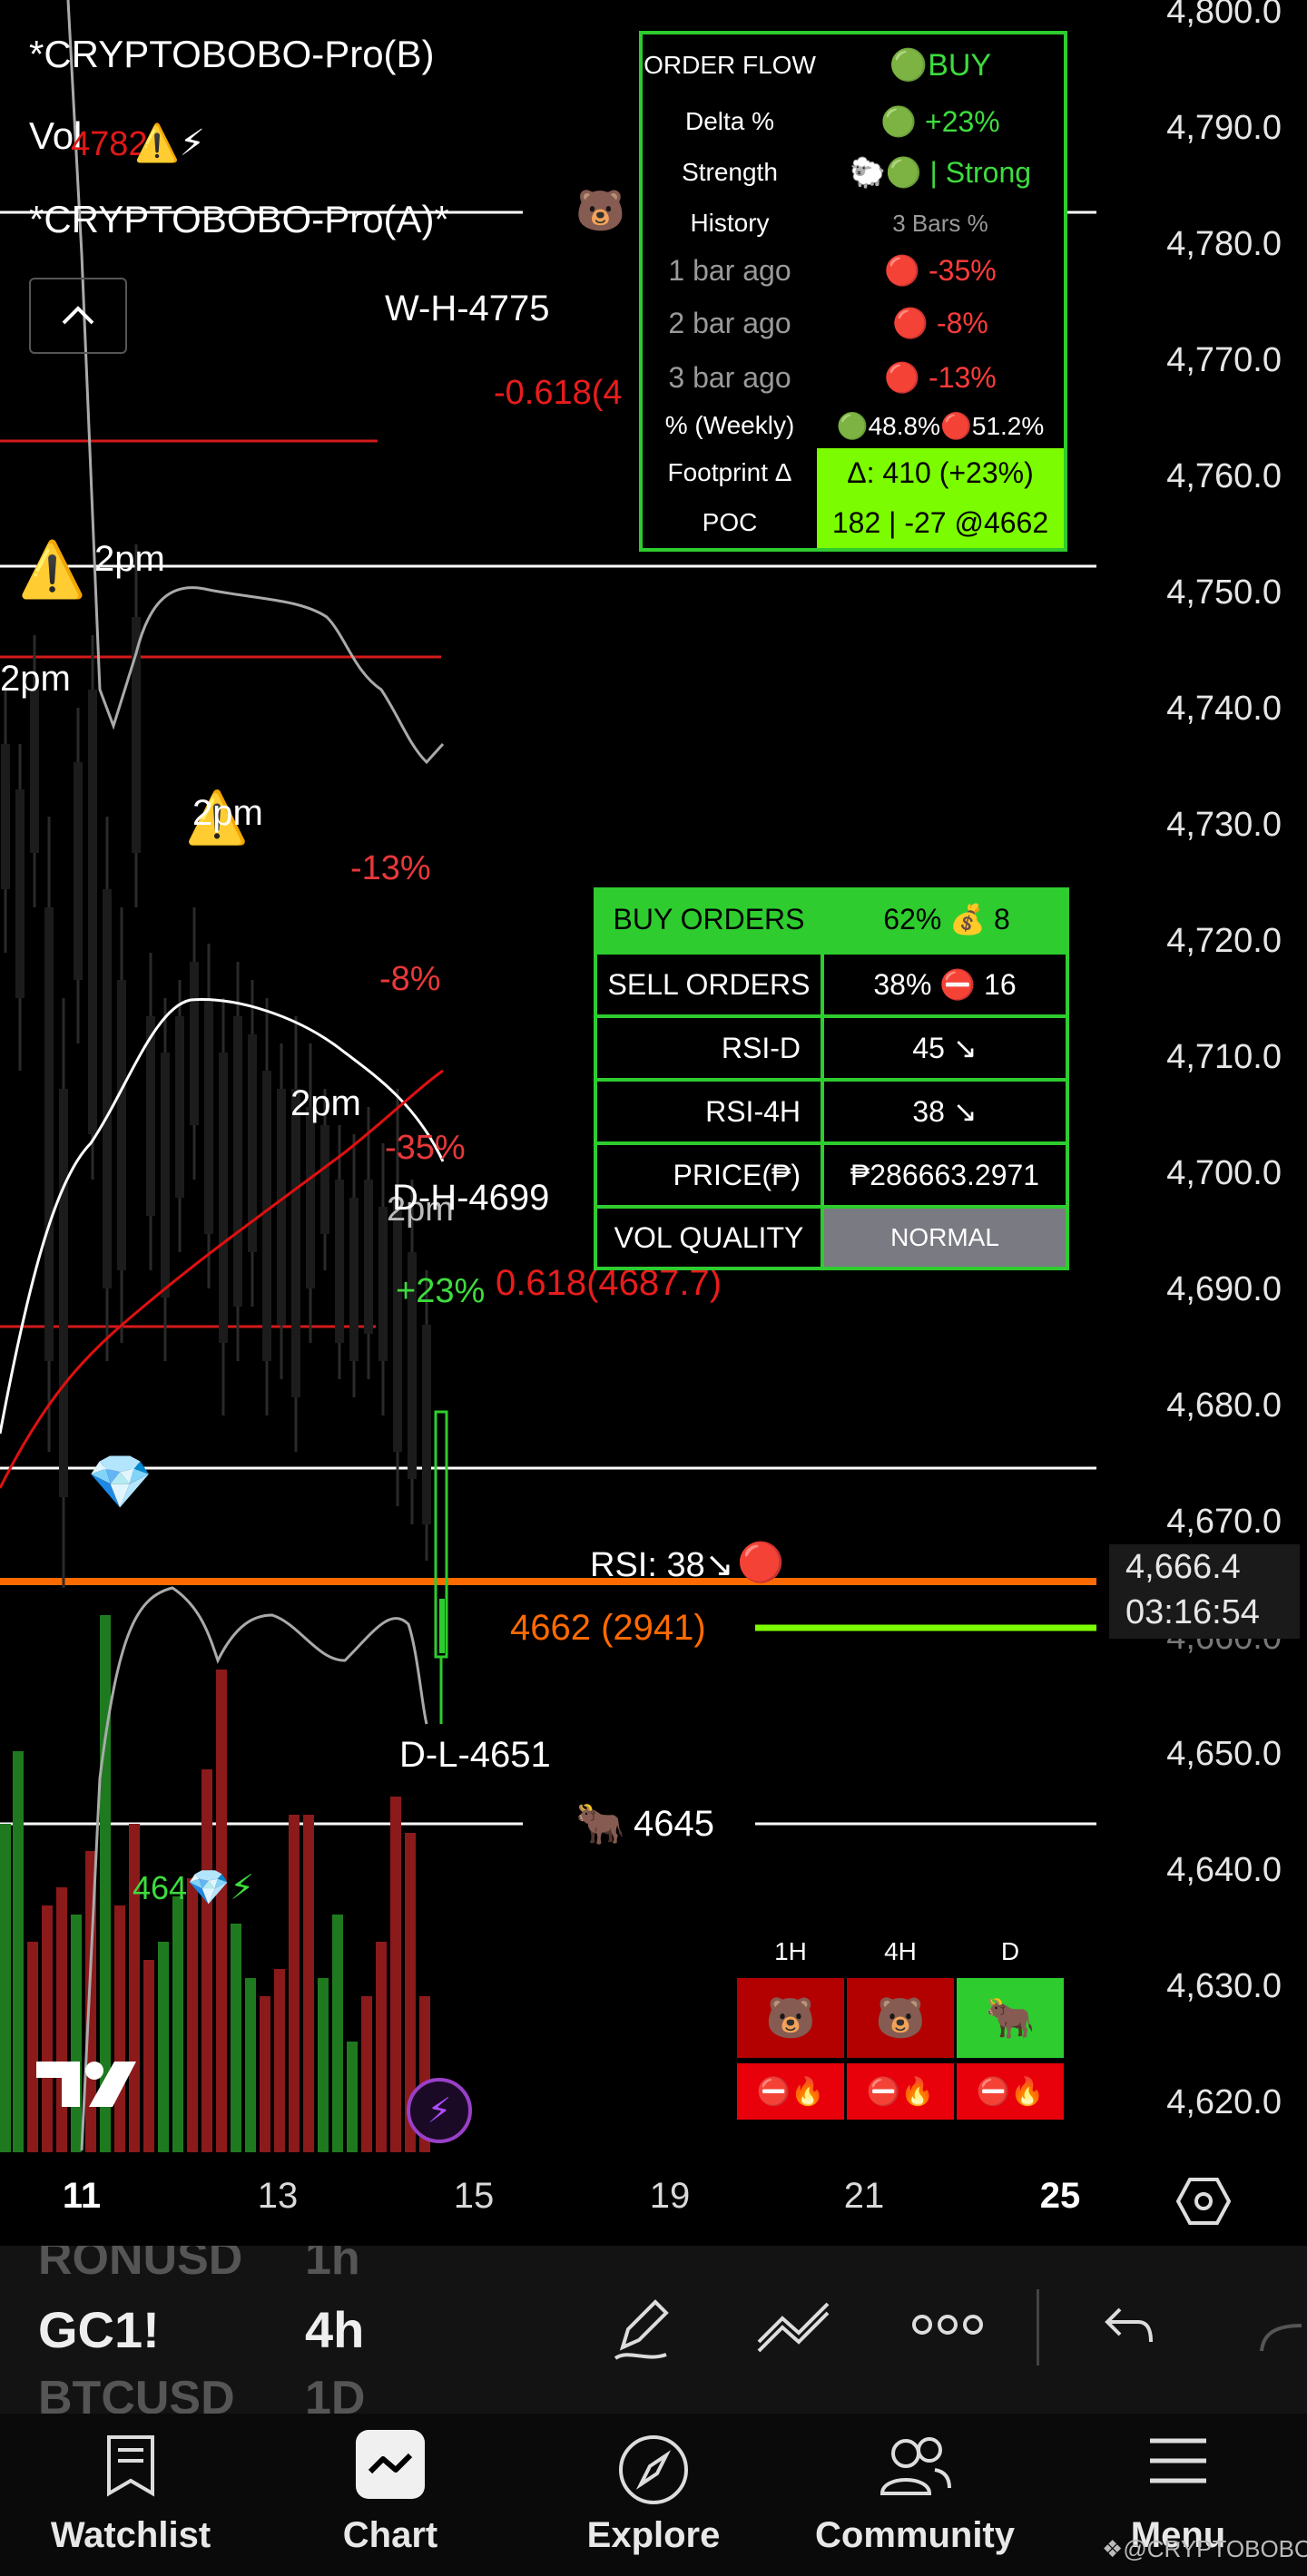 The width and height of the screenshot is (1307, 2576). Describe the element at coordinates (1038, 2327) in the screenshot. I see `toolbar-divider` at that location.